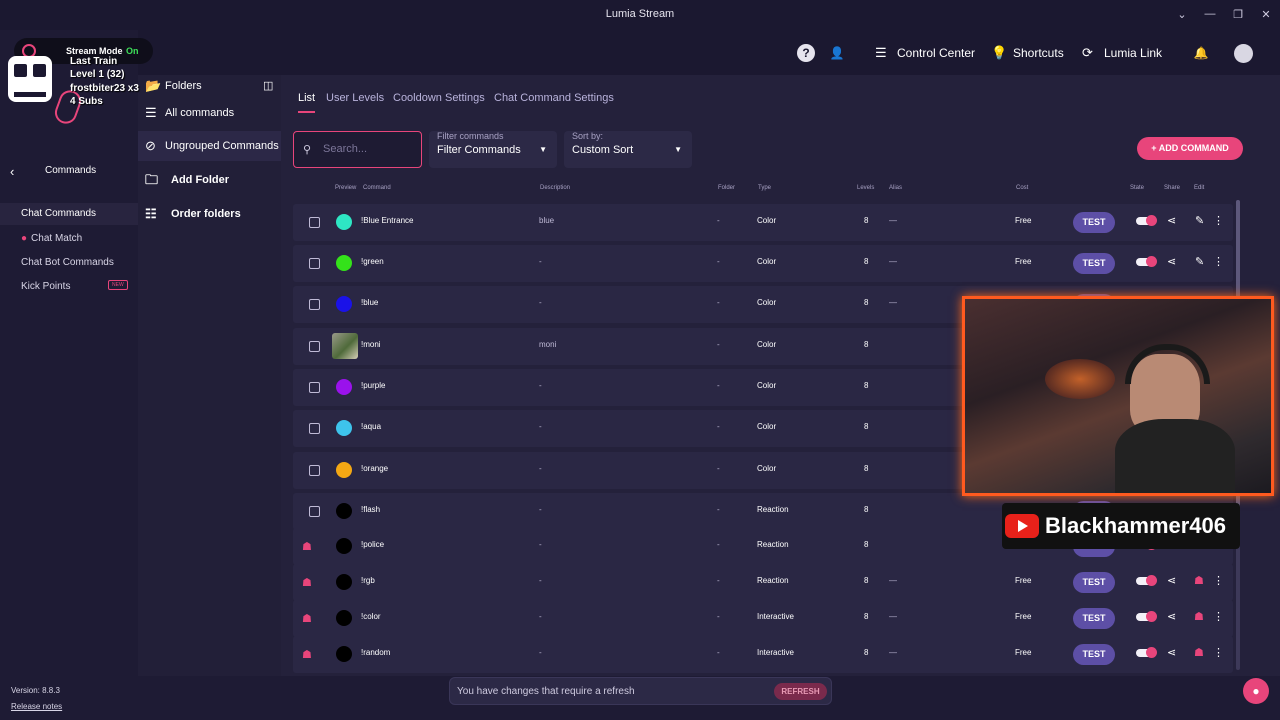 This screenshot has width=1280, height=720. Describe the element at coordinates (12, 171) in the screenshot. I see `back-chevron-icon: ‹` at that location.